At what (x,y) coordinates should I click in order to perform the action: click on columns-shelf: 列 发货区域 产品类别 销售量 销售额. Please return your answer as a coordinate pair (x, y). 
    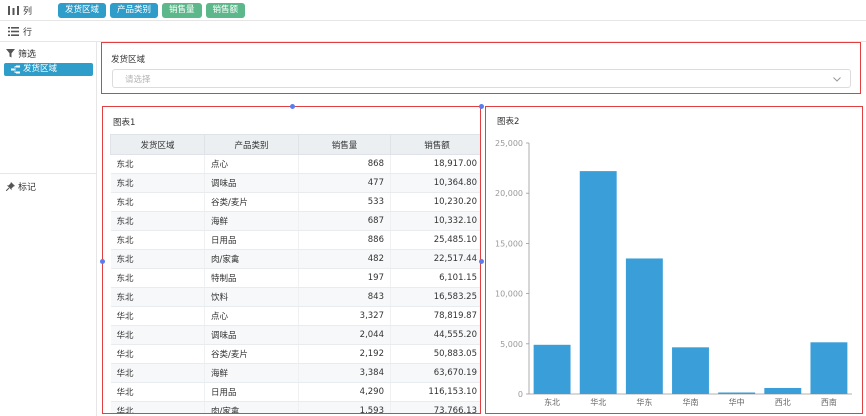
    Looking at the image, I should click on (433, 10).